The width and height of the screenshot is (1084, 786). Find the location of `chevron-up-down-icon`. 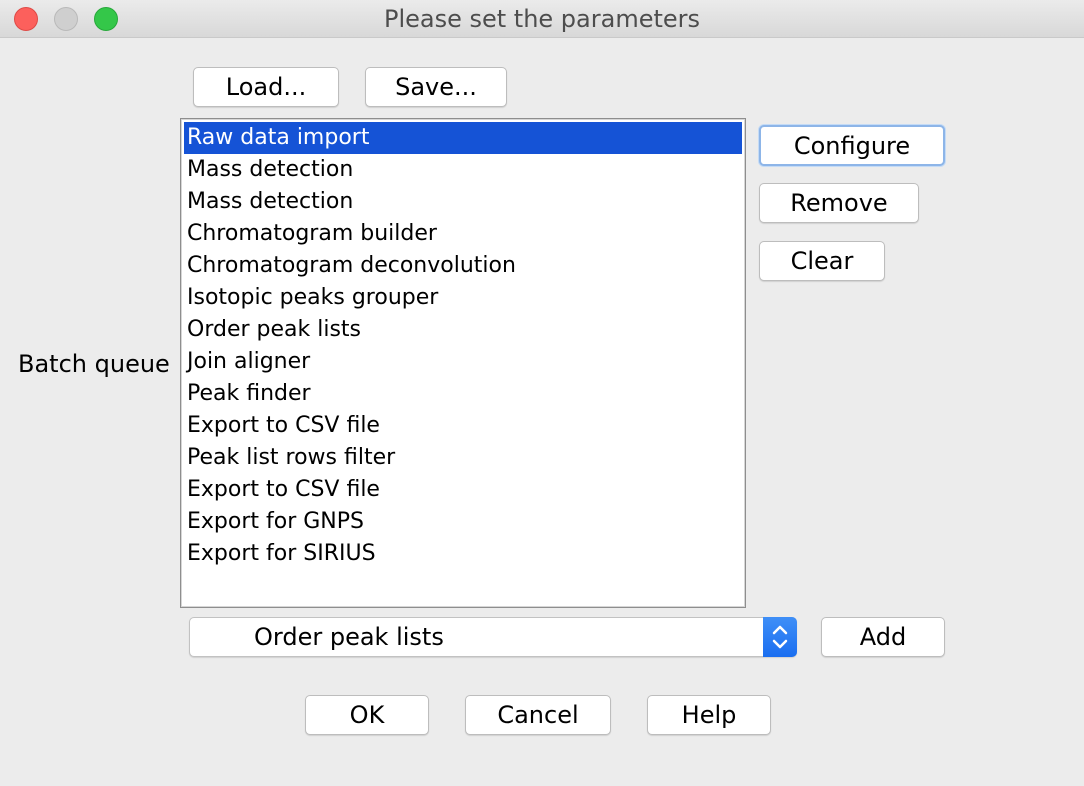

chevron-up-down-icon is located at coordinates (780, 637).